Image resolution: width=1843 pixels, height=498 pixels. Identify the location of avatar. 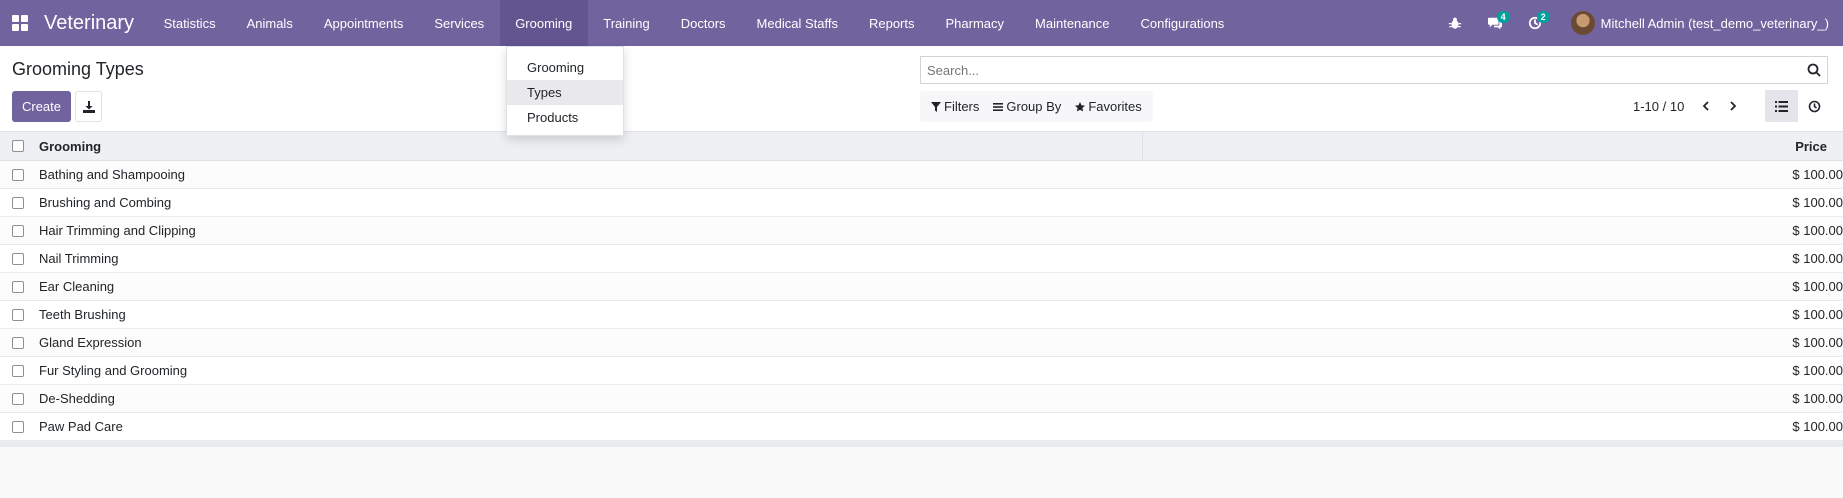
(1582, 23).